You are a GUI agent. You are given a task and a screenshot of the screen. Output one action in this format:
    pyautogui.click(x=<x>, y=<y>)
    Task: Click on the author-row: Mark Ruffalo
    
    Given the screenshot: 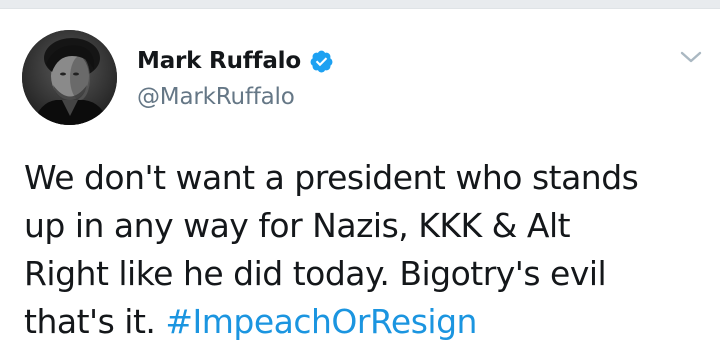 What is the action you would take?
    pyautogui.click(x=235, y=61)
    